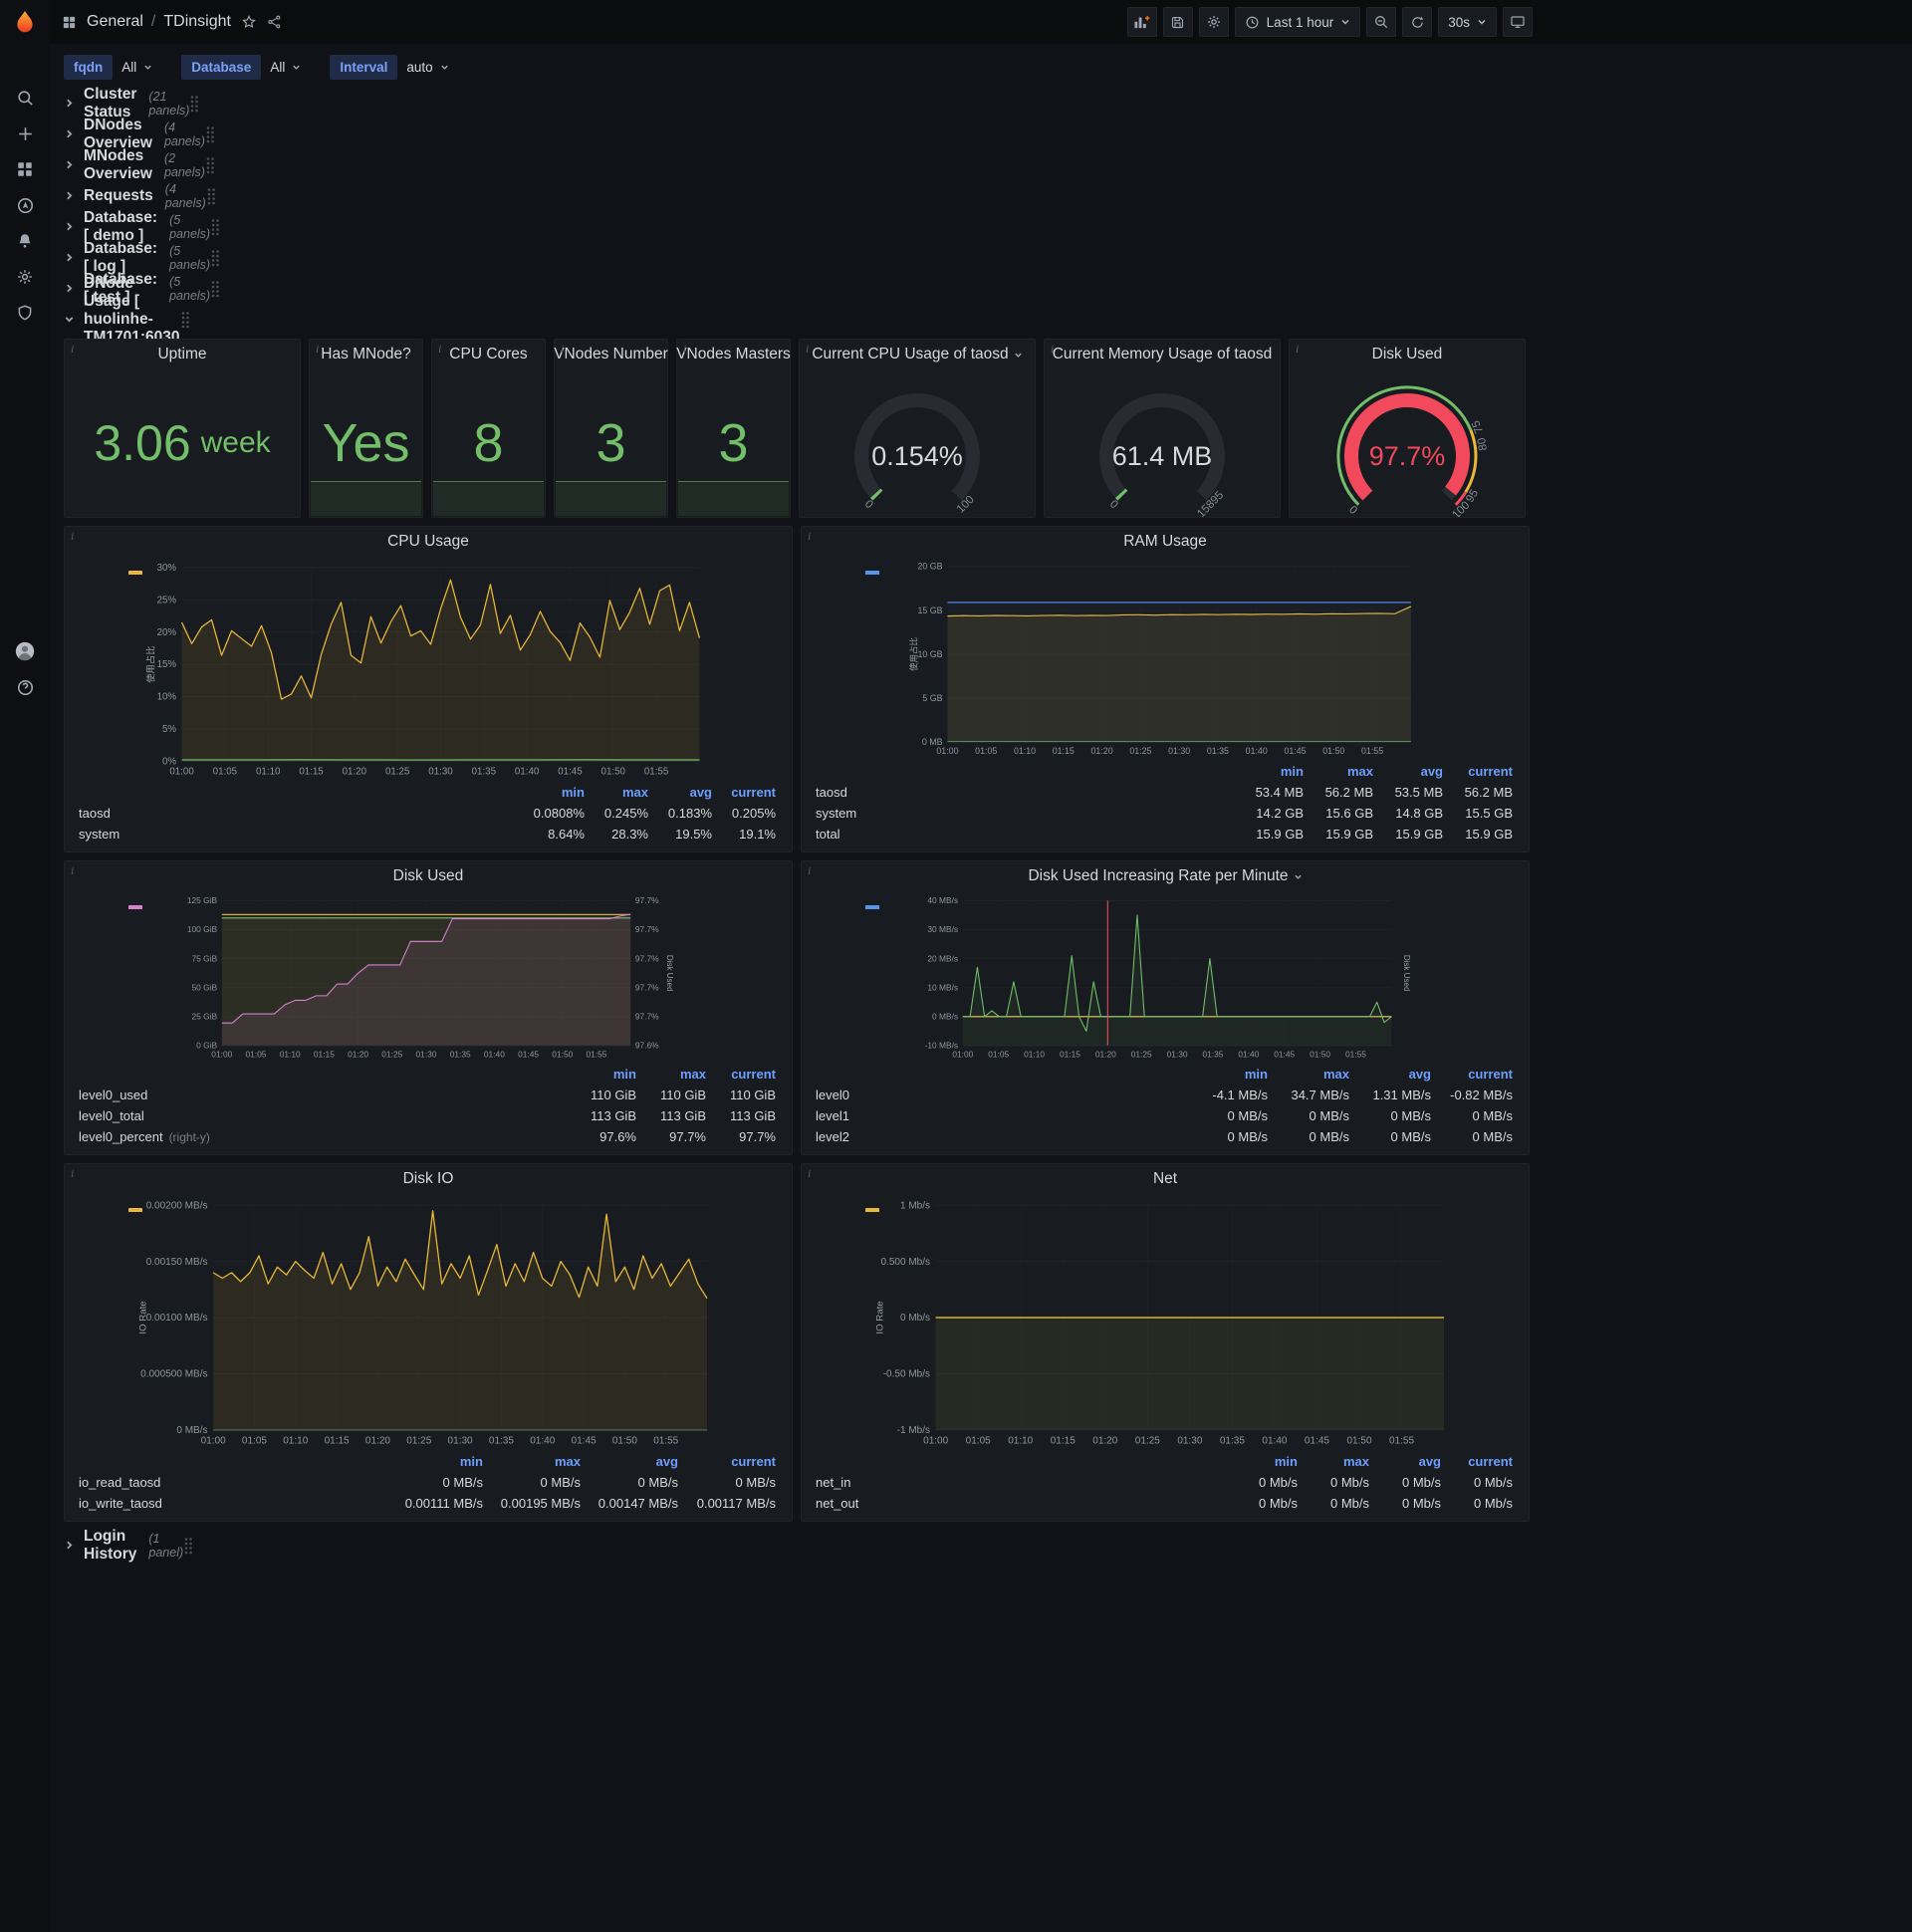  What do you see at coordinates (1417, 22) in the screenshot?
I see `refresh-button` at bounding box center [1417, 22].